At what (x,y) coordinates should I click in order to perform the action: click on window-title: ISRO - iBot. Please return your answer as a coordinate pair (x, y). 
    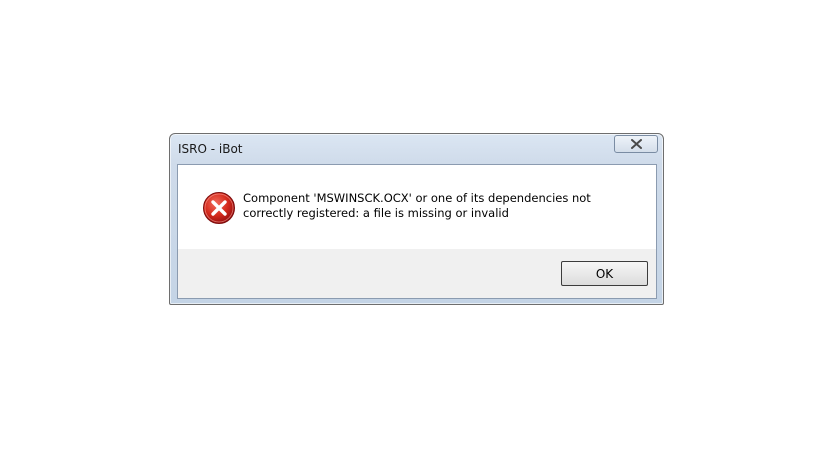
    Looking at the image, I should click on (210, 149).